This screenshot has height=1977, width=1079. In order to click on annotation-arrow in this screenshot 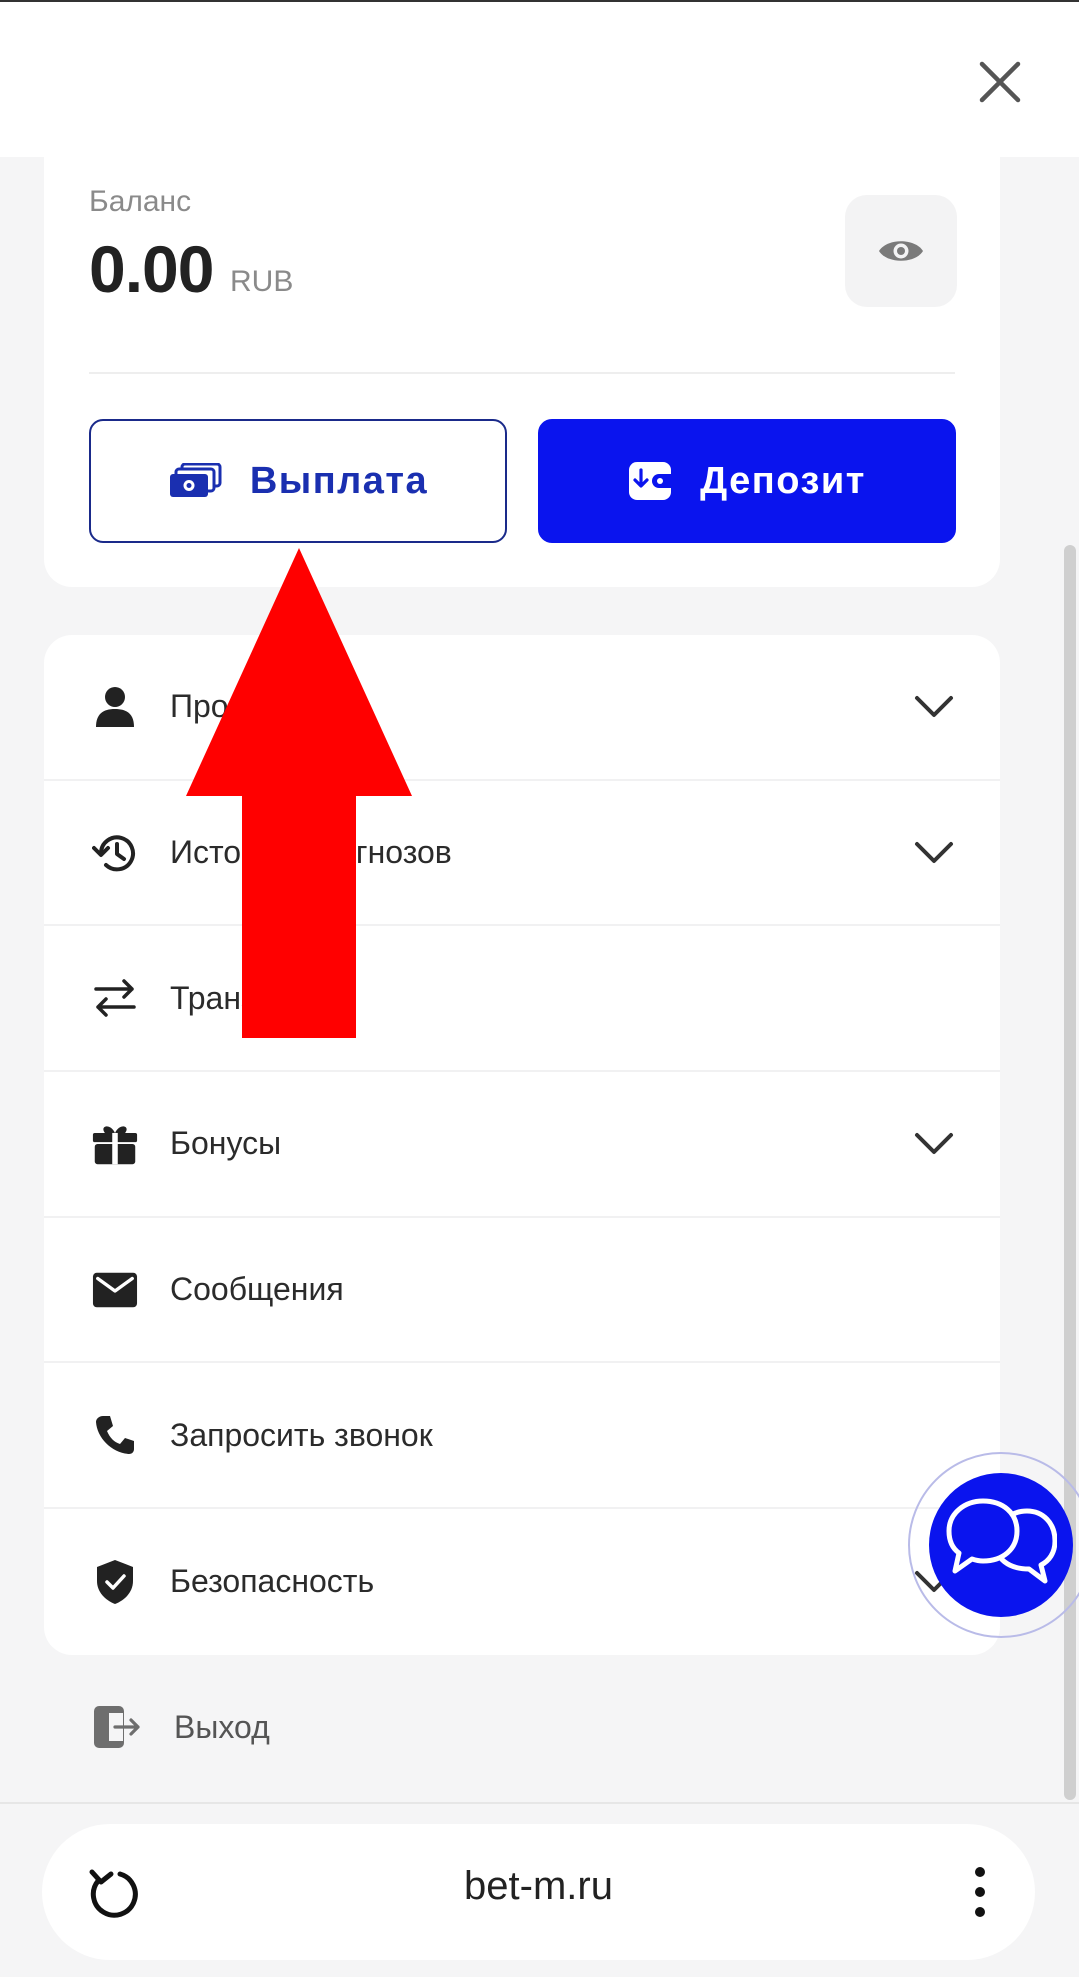, I will do `click(299, 793)`.